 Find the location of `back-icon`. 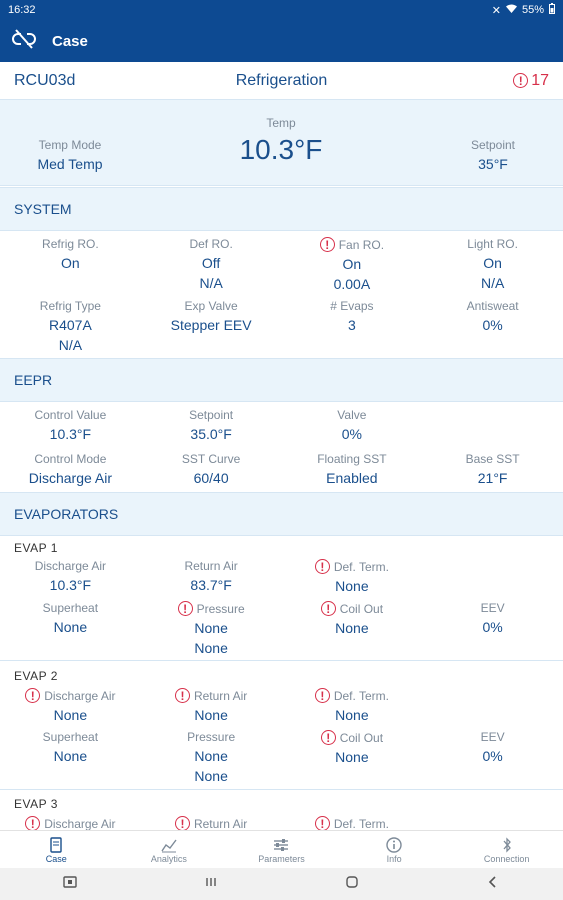

back-icon is located at coordinates (493, 884).